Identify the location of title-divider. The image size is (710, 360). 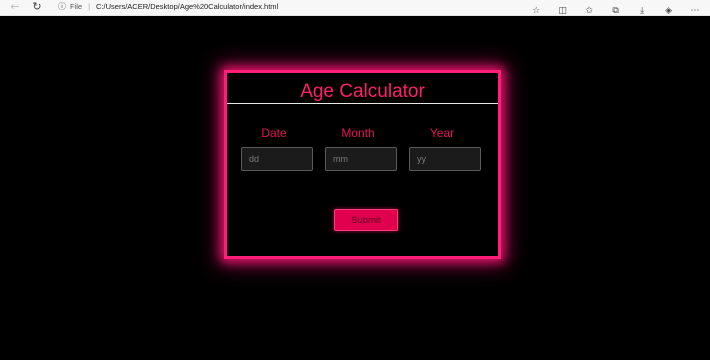
(362, 103).